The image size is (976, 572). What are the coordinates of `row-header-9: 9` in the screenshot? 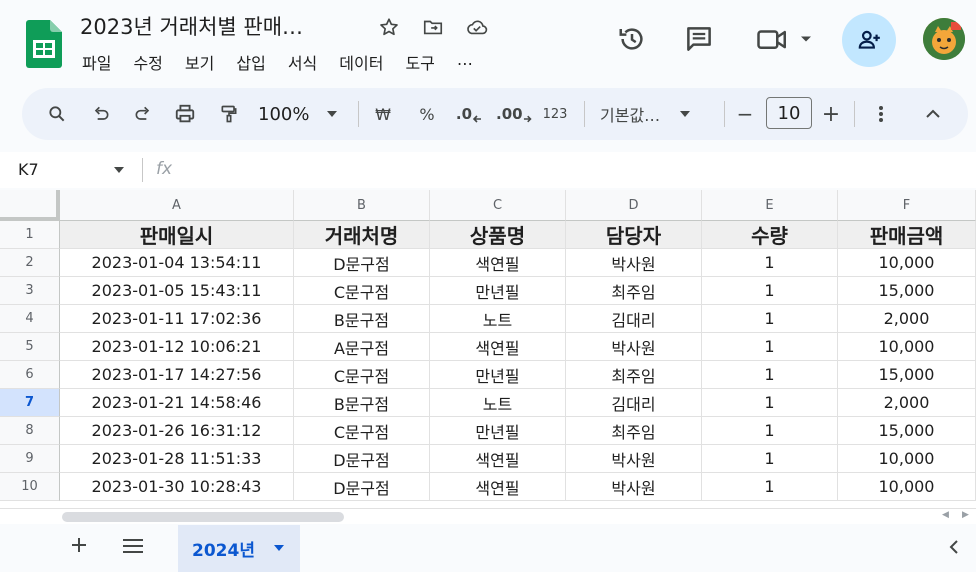 It's located at (30, 459).